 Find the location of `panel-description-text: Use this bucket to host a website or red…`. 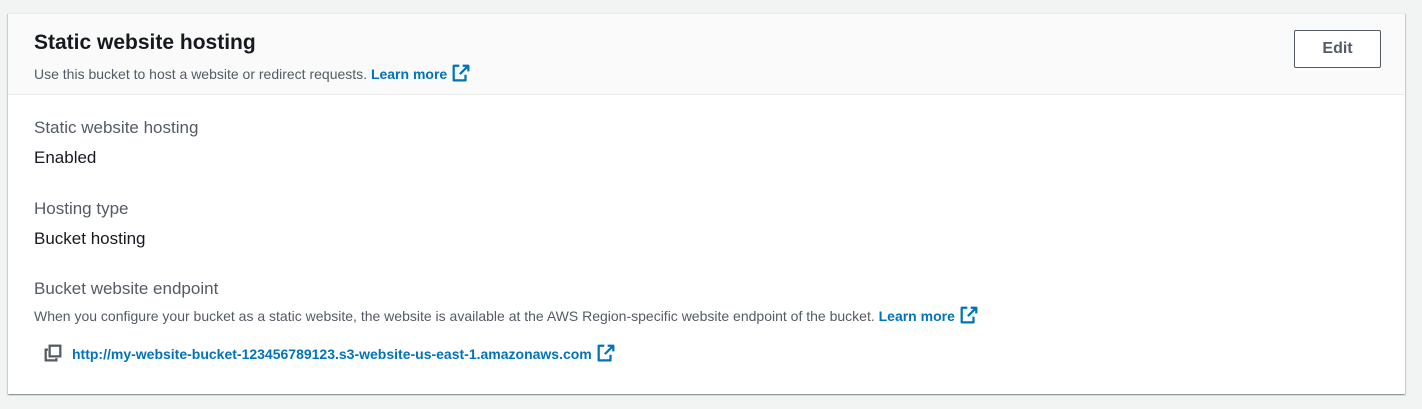

panel-description-text: Use this bucket to host a website or red… is located at coordinates (201, 74).